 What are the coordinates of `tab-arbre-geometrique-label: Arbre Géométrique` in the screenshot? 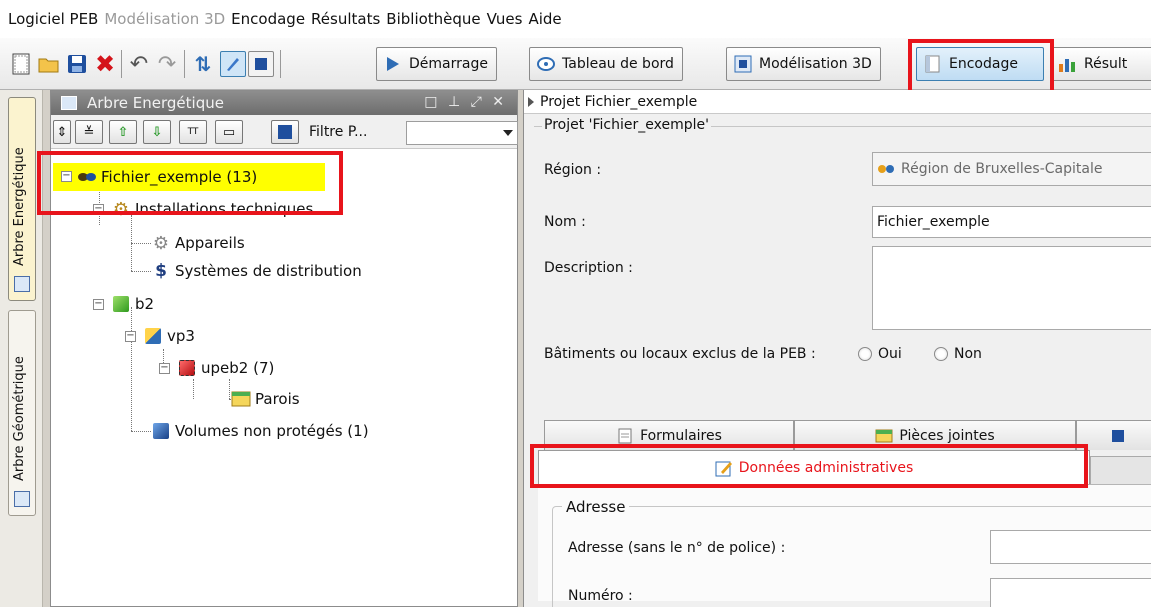 It's located at (19, 418).